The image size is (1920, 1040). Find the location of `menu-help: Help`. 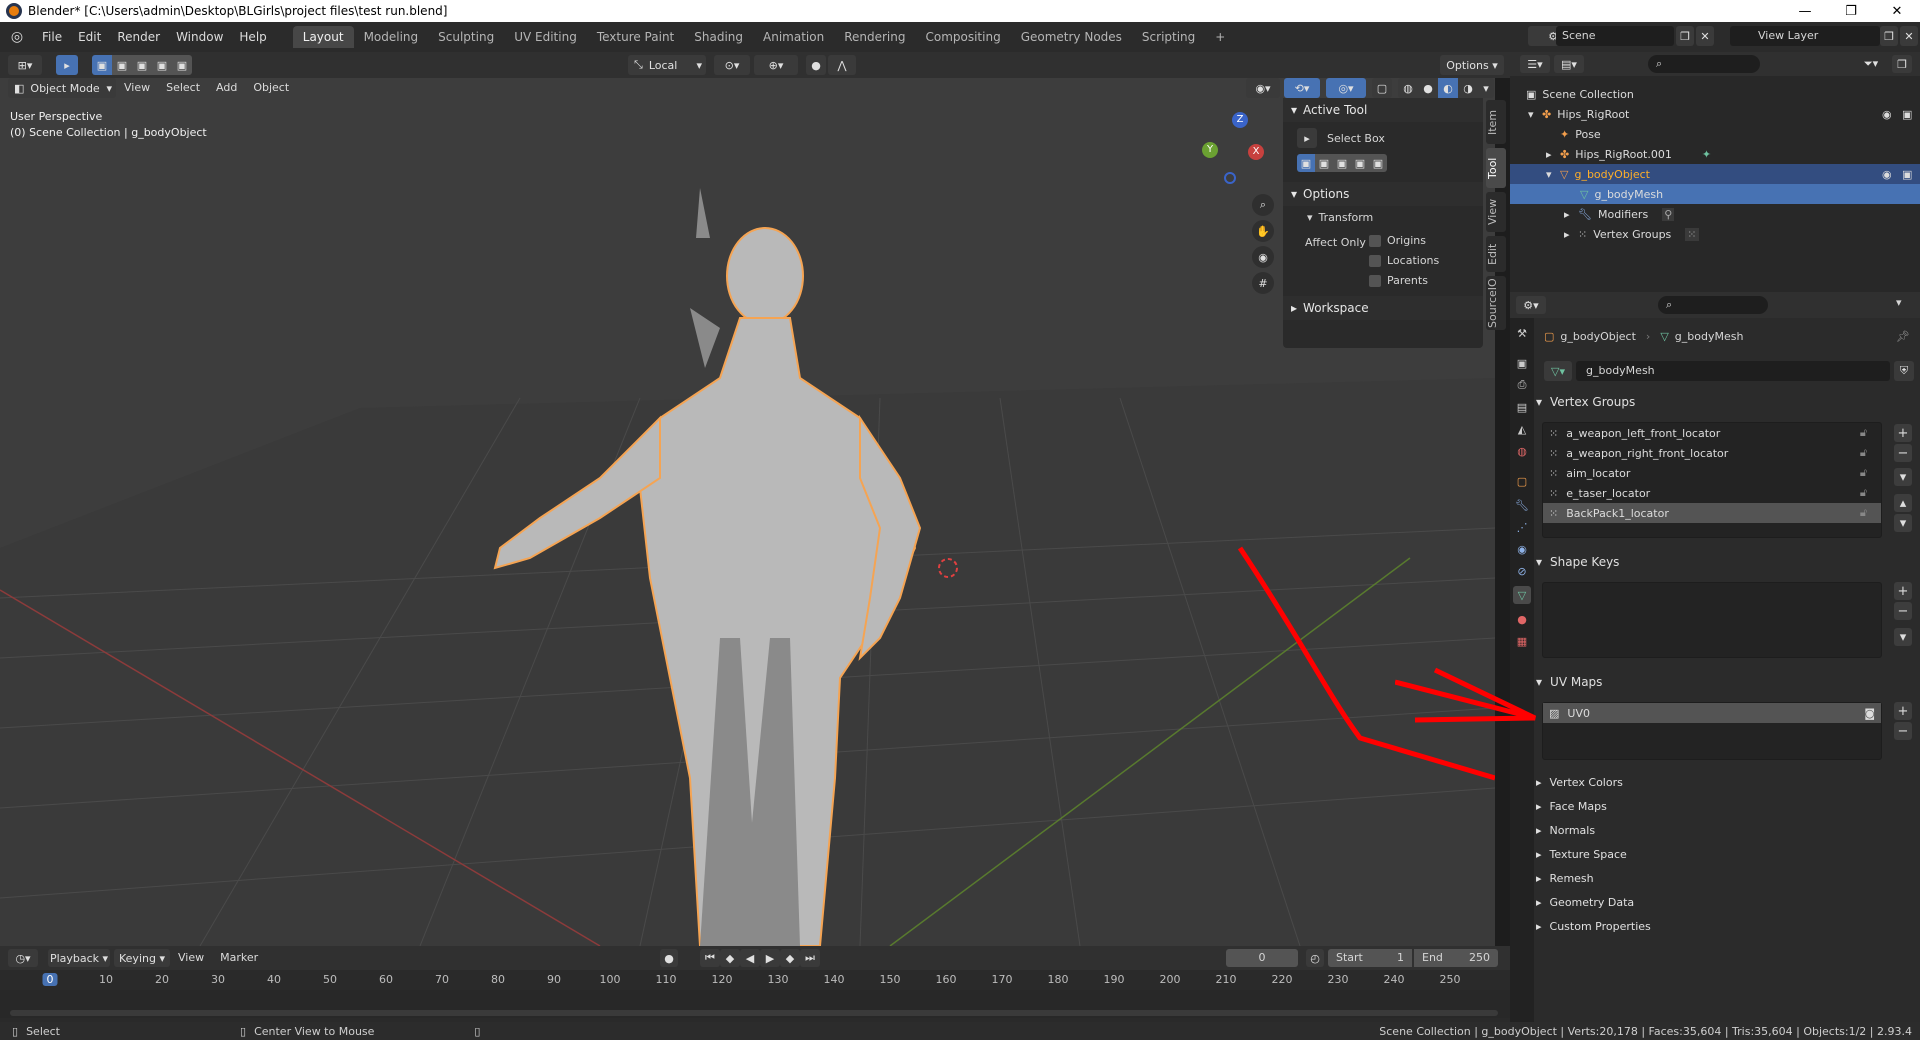

menu-help: Help is located at coordinates (252, 37).